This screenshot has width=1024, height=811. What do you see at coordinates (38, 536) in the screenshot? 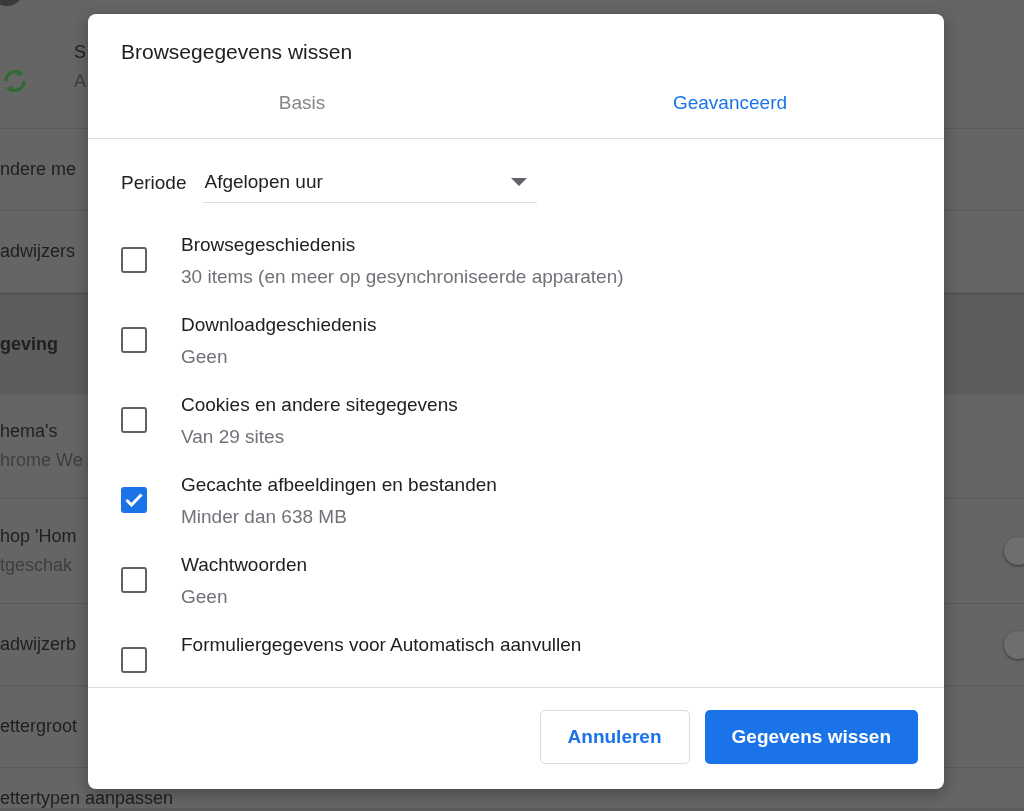
I see `setting-label: hop 'Hom` at bounding box center [38, 536].